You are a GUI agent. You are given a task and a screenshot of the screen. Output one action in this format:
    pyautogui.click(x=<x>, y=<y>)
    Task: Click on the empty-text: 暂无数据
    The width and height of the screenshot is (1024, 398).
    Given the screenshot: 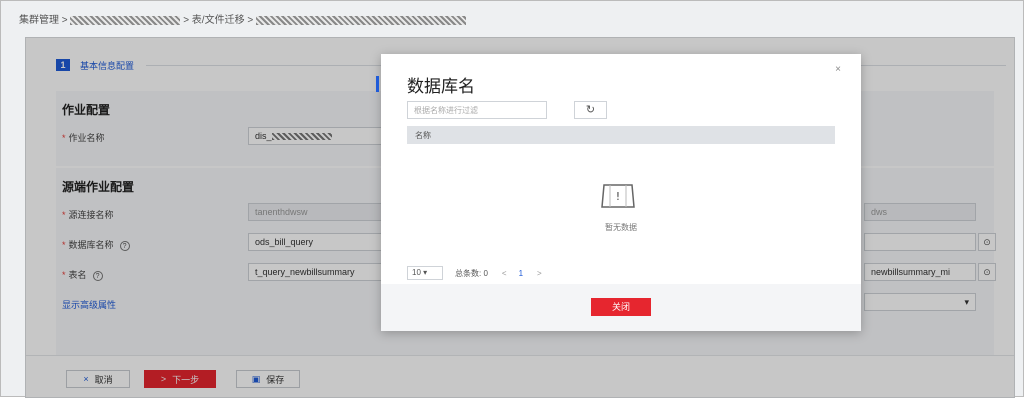 What is the action you would take?
    pyautogui.click(x=621, y=227)
    